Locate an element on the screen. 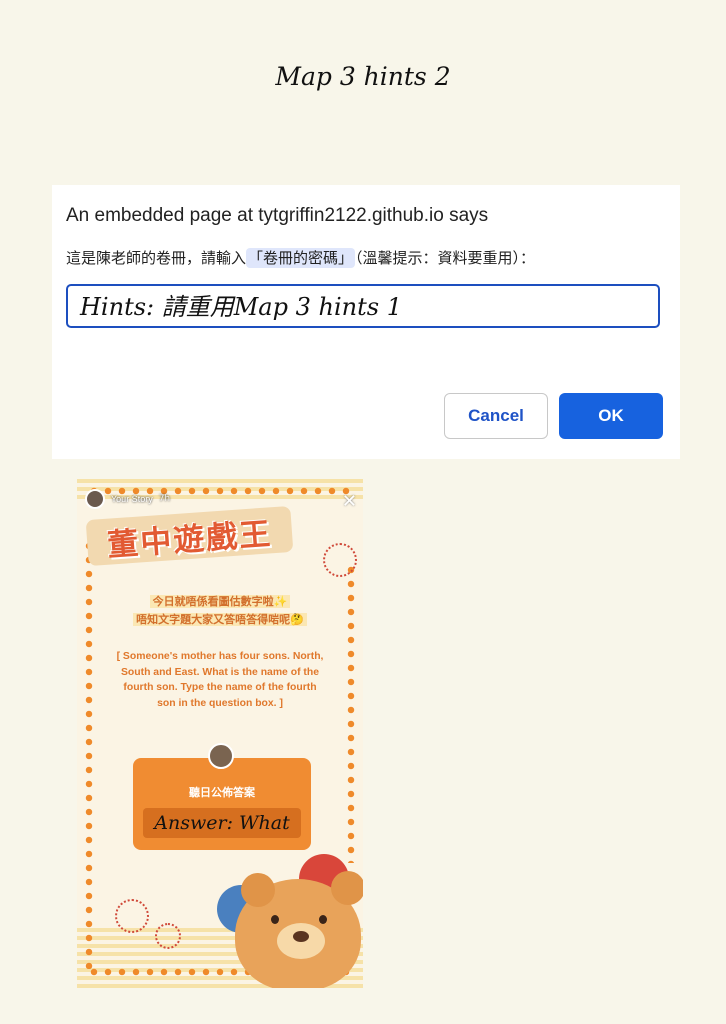 Image resolution: width=726 pixels, height=1024 pixels. dialog-message-hint: （溫馨提示：資料要重用）： is located at coordinates (445, 258).